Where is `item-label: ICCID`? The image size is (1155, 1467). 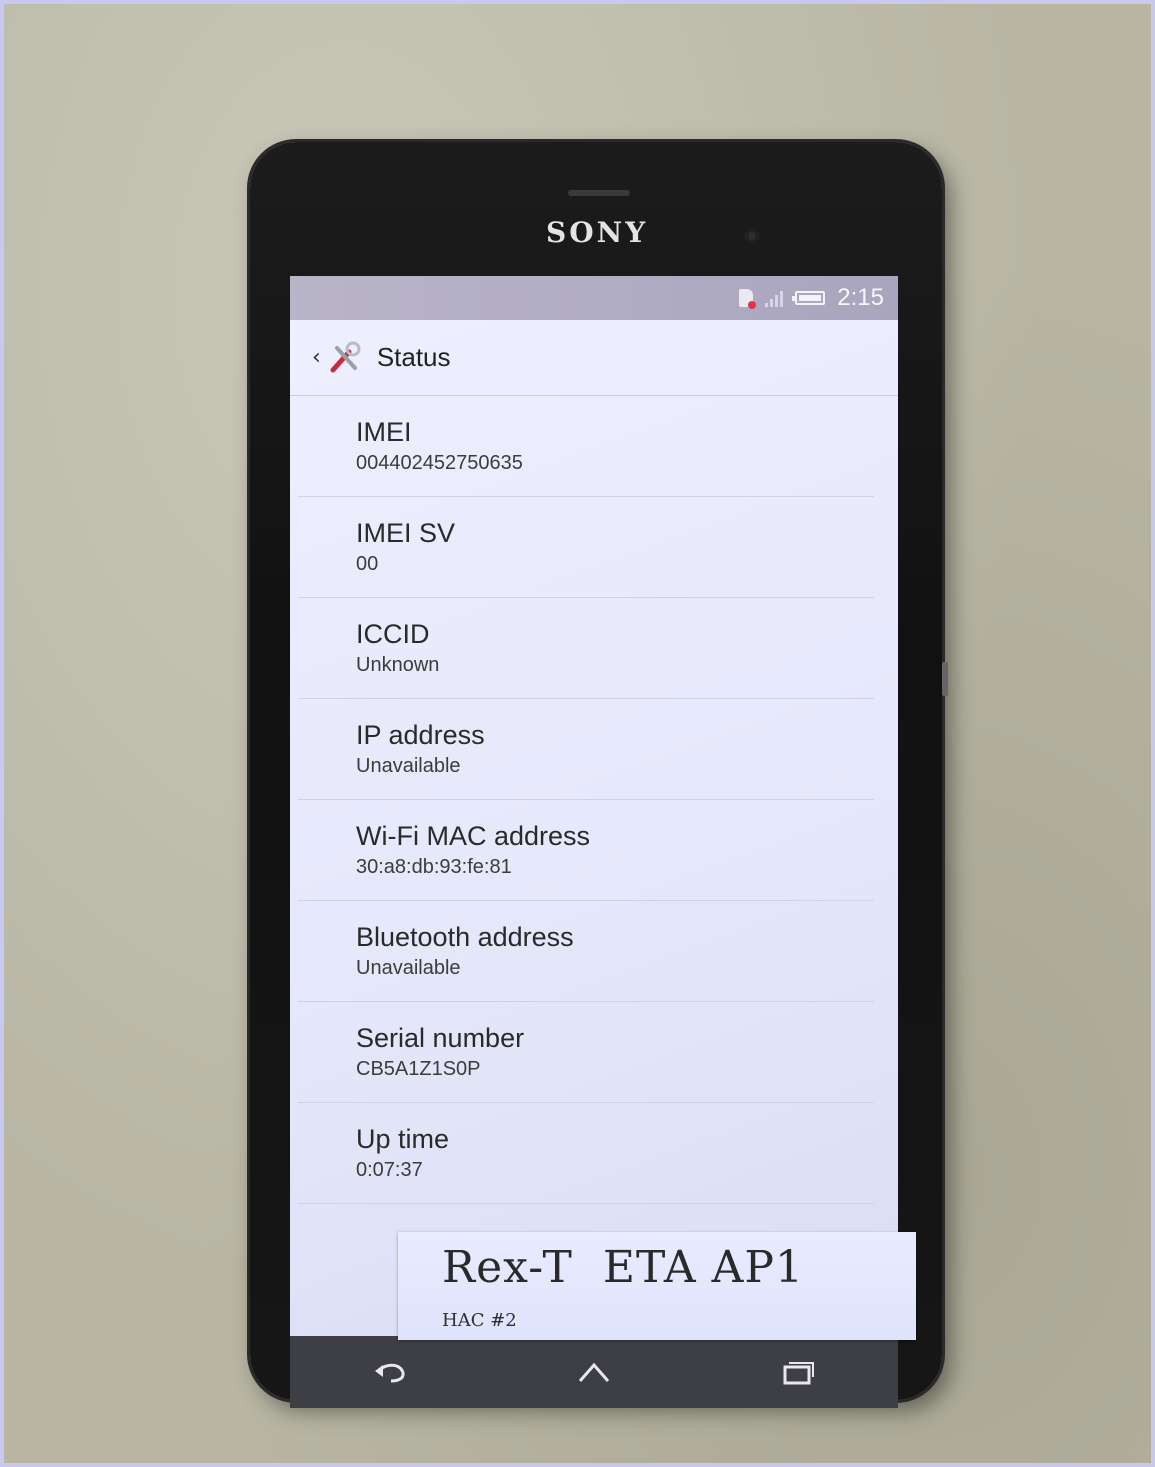 item-label: ICCID is located at coordinates (393, 634).